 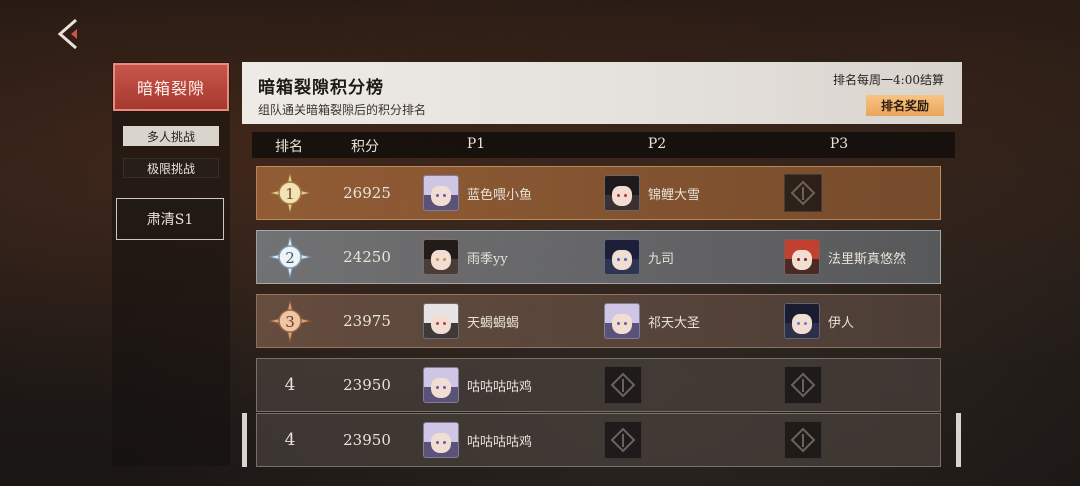 I want to click on player-slot-p1: 蓝色喂小鱼, so click(x=477, y=193).